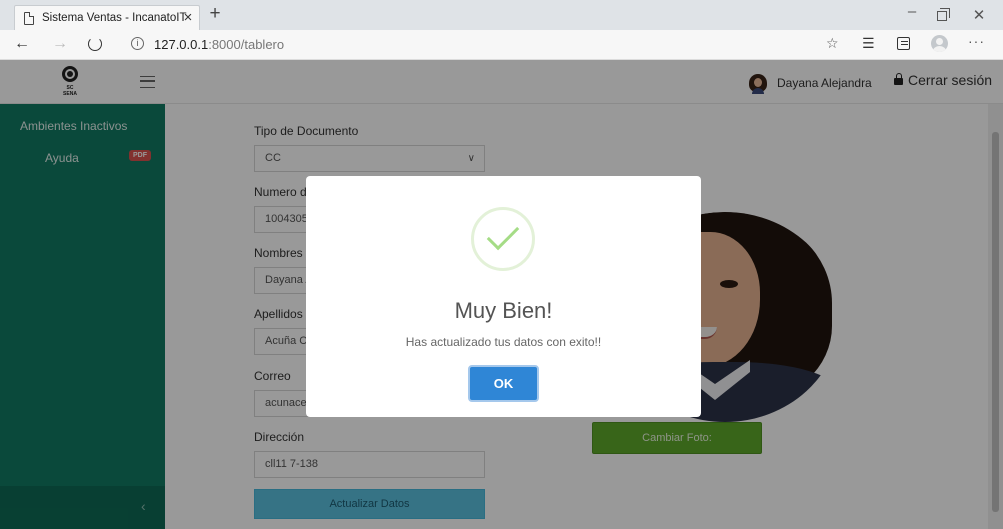 The image size is (1003, 529). What do you see at coordinates (181, 44) in the screenshot?
I see `url-host: 127.0.0.1` at bounding box center [181, 44].